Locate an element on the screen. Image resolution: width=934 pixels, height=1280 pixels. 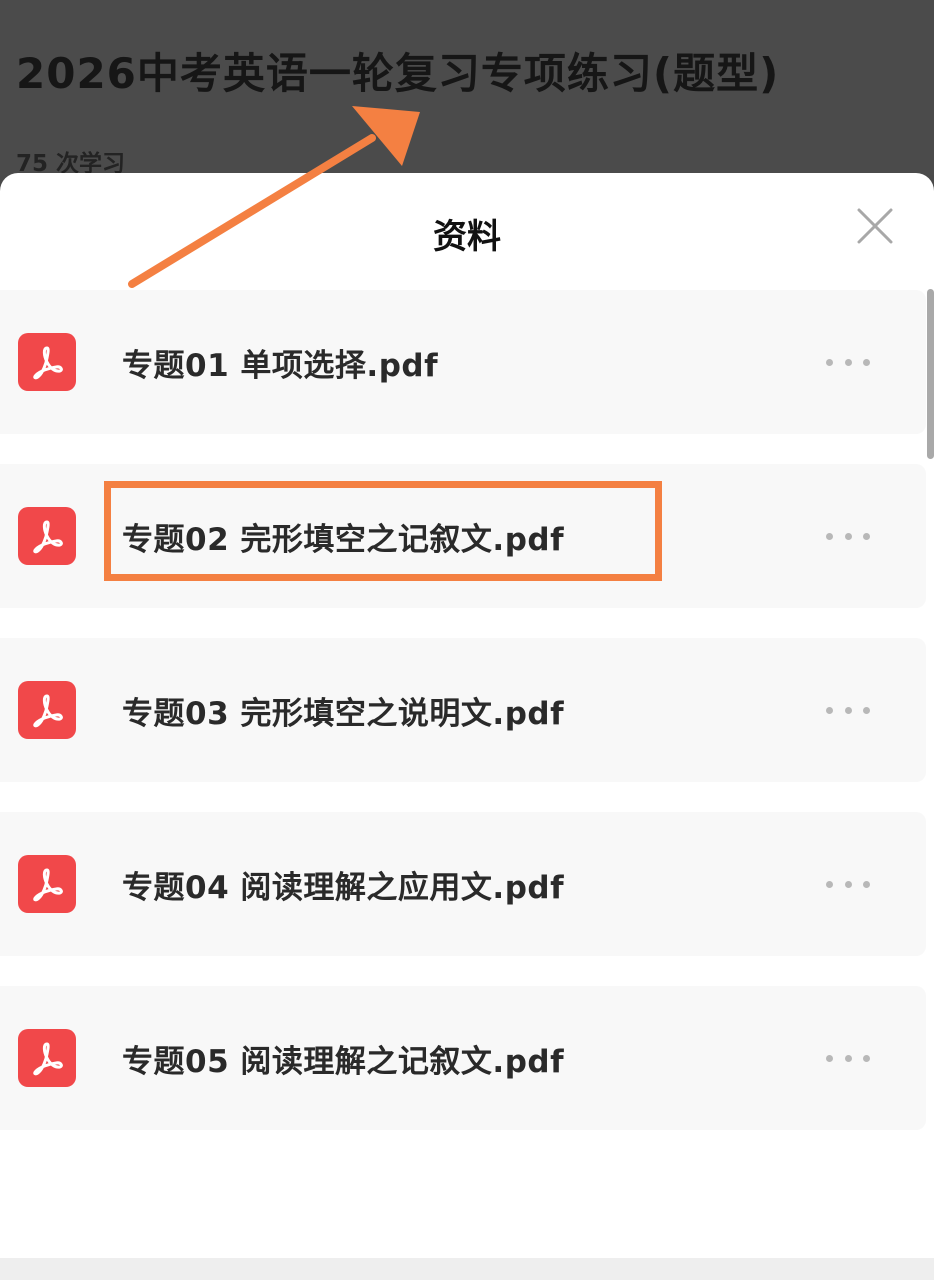
file-name: 专题04 阅读理解之应用文.pdf is located at coordinates (343, 888).